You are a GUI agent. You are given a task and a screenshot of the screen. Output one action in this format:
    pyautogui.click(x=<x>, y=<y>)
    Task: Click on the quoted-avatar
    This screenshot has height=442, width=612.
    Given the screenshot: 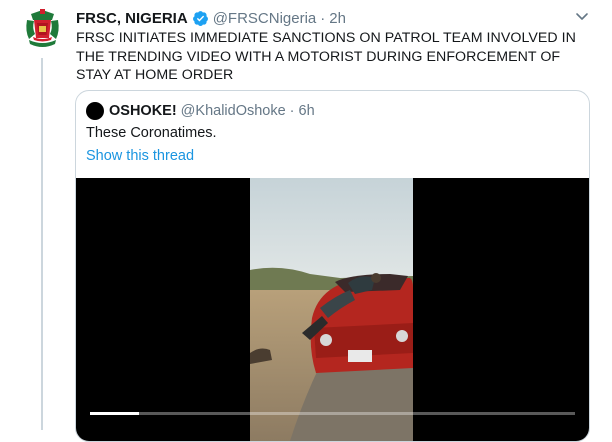 What is the action you would take?
    pyautogui.click(x=95, y=111)
    